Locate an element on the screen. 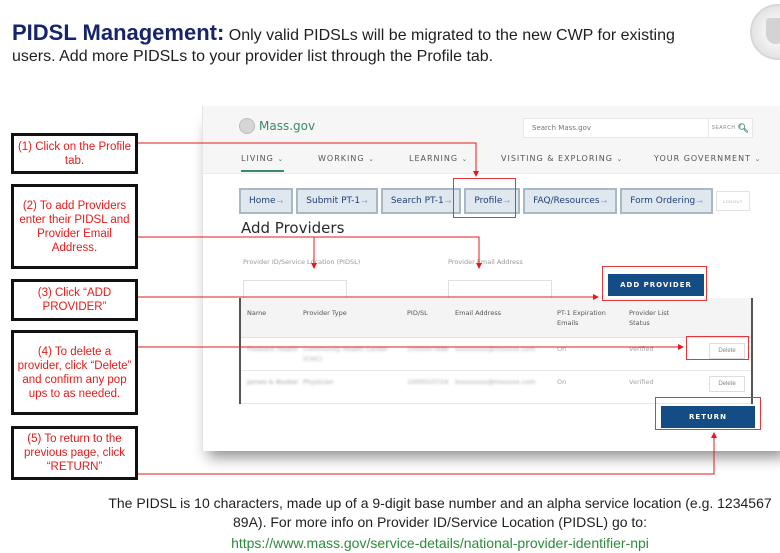  arrow-step-2a is located at coordinates (310, 252).